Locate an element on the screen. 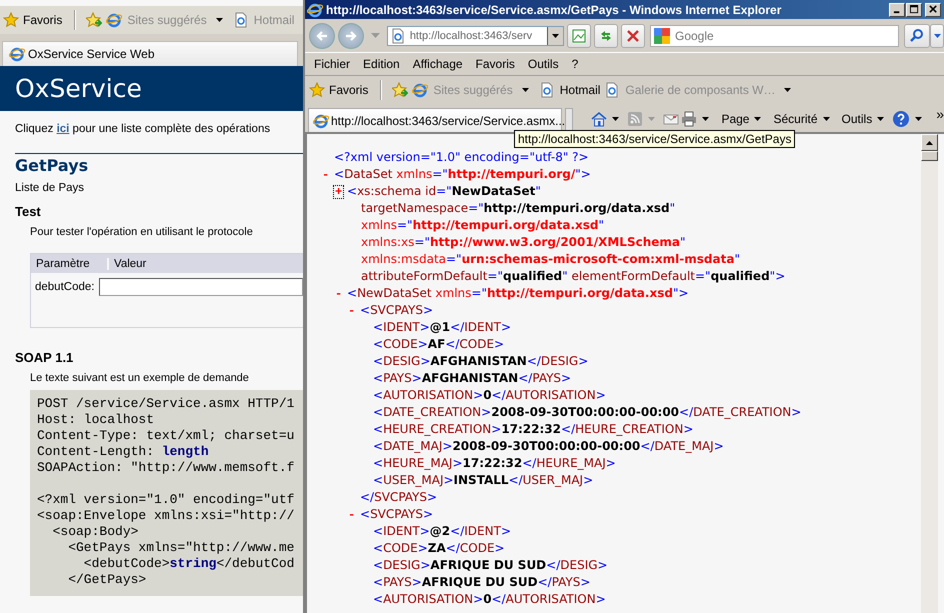  xml-line: <PAYS>AFRIQUE DU SUD</PAYS> is located at coordinates (481, 582).